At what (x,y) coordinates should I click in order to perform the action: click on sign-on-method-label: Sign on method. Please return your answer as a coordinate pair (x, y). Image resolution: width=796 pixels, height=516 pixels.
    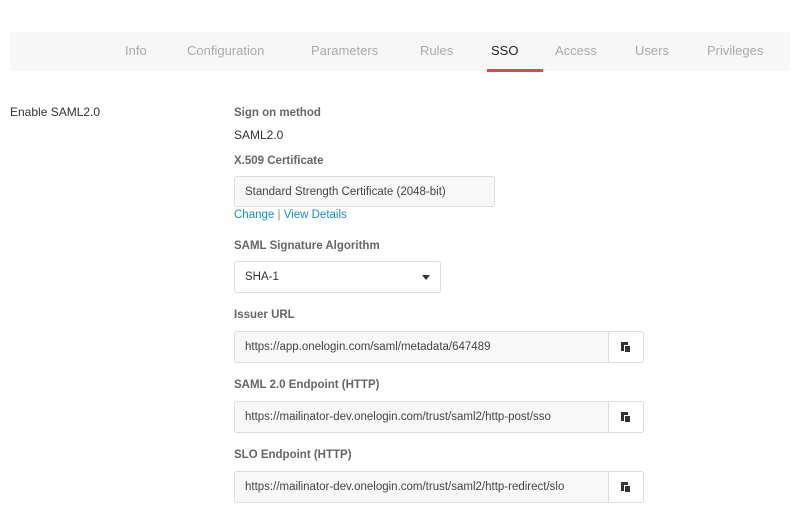
    Looking at the image, I should click on (277, 113).